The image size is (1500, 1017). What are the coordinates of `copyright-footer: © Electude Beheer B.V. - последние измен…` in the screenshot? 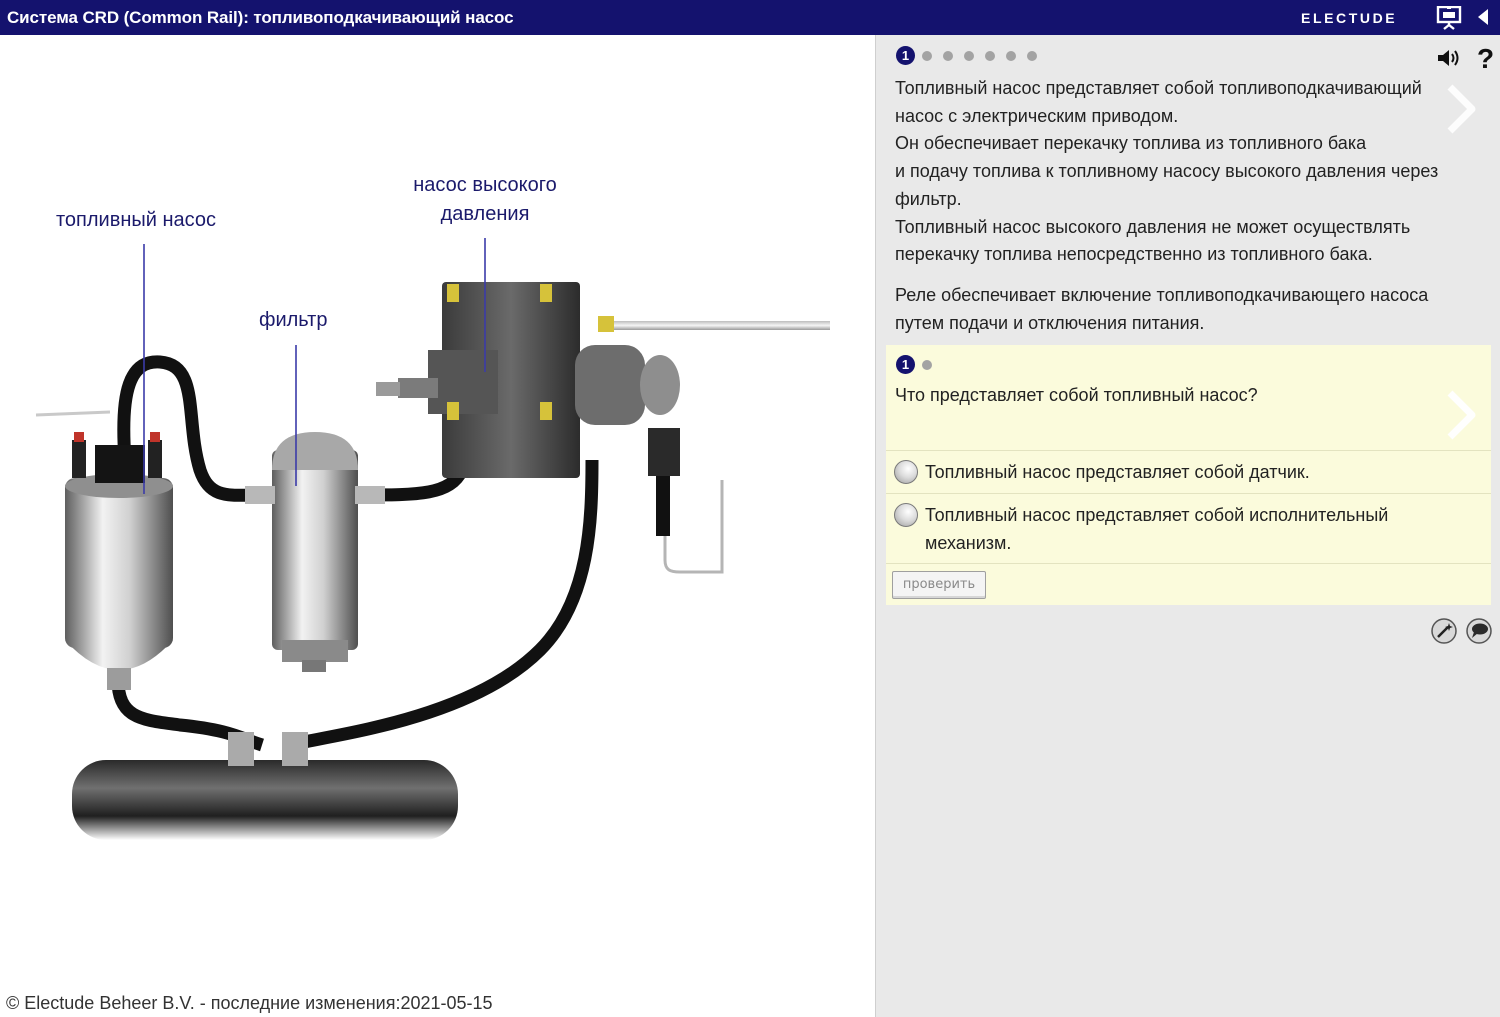 It's located at (249, 1003).